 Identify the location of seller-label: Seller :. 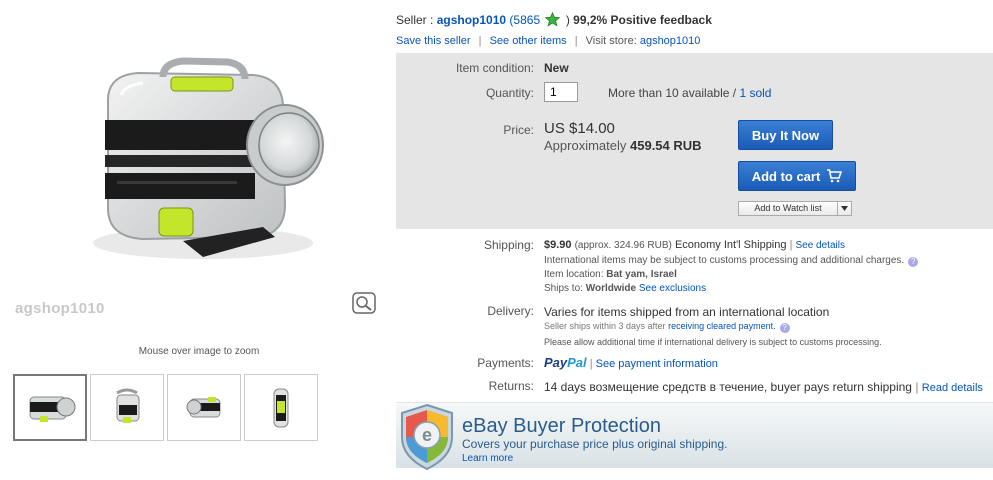
(415, 20).